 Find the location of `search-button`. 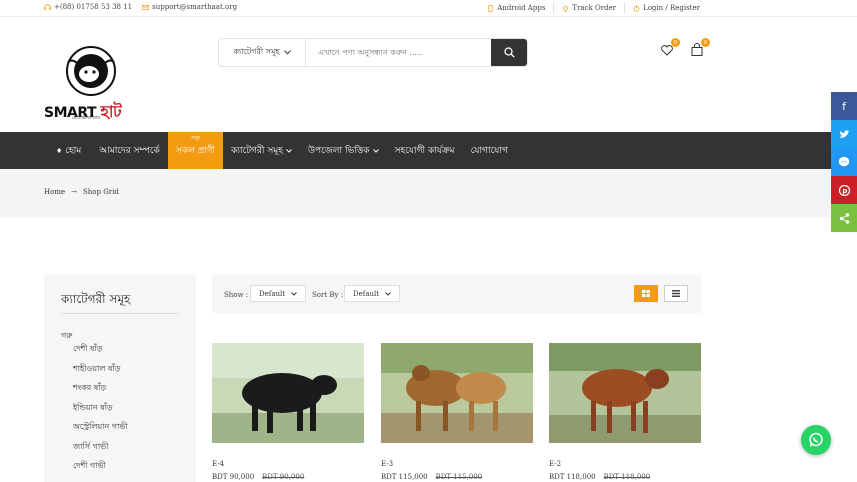

search-button is located at coordinates (509, 52).